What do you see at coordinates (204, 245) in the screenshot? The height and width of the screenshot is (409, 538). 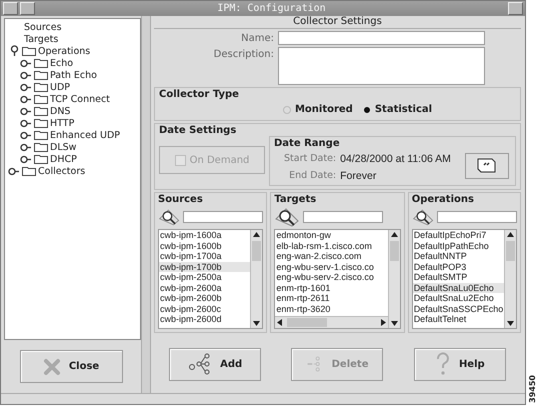 I see `list-item: cwb-ipm-1600b` at bounding box center [204, 245].